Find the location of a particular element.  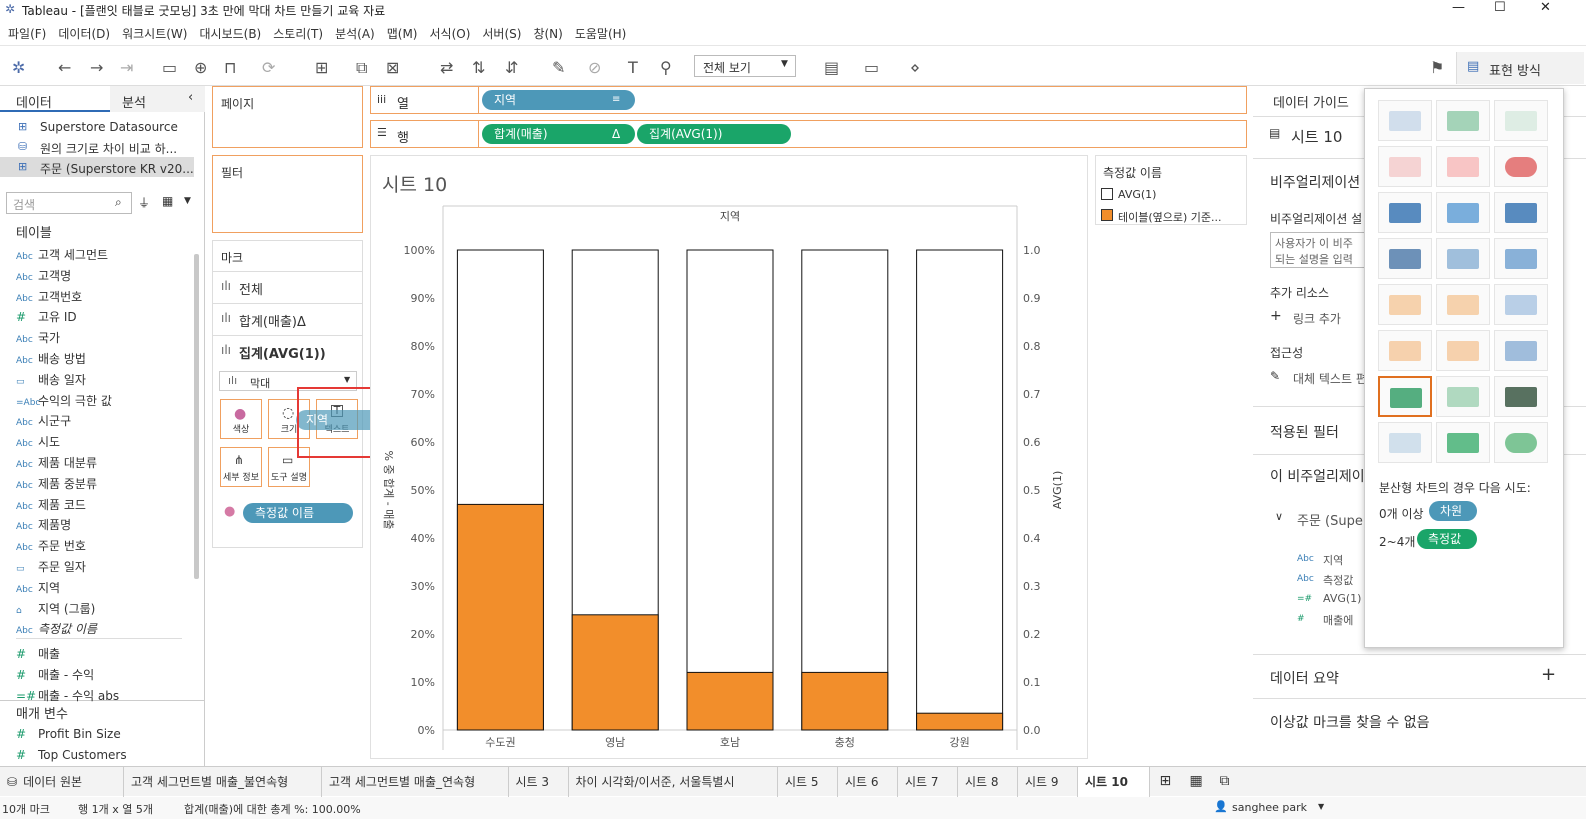

marks-tab-all: ılı 전체 is located at coordinates (287, 287).